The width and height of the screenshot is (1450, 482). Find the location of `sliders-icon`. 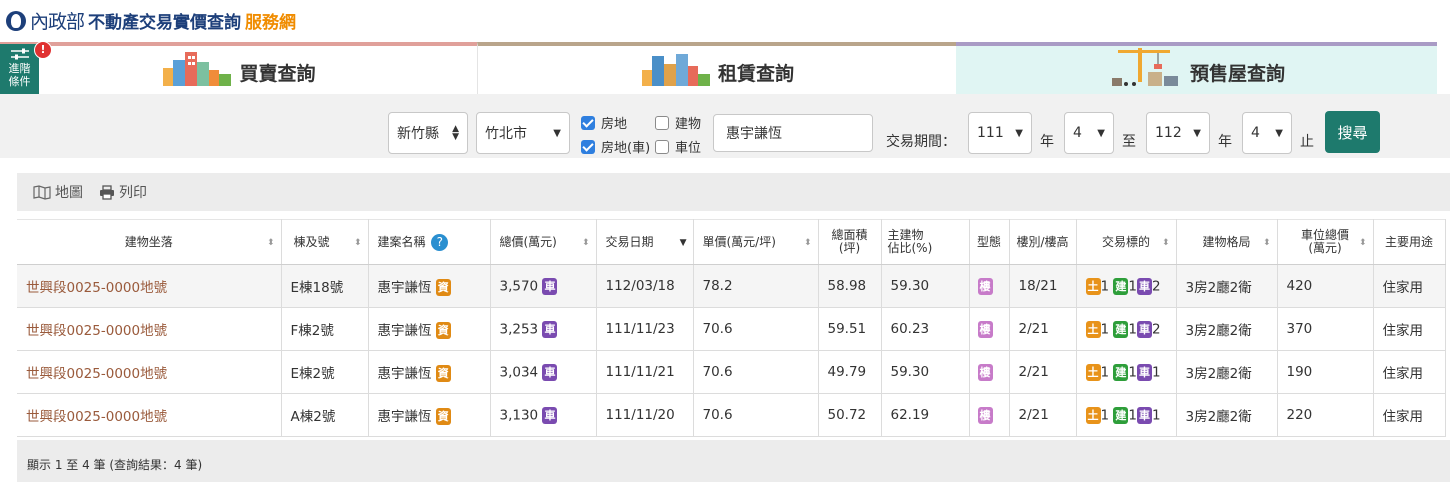

sliders-icon is located at coordinates (19, 54).